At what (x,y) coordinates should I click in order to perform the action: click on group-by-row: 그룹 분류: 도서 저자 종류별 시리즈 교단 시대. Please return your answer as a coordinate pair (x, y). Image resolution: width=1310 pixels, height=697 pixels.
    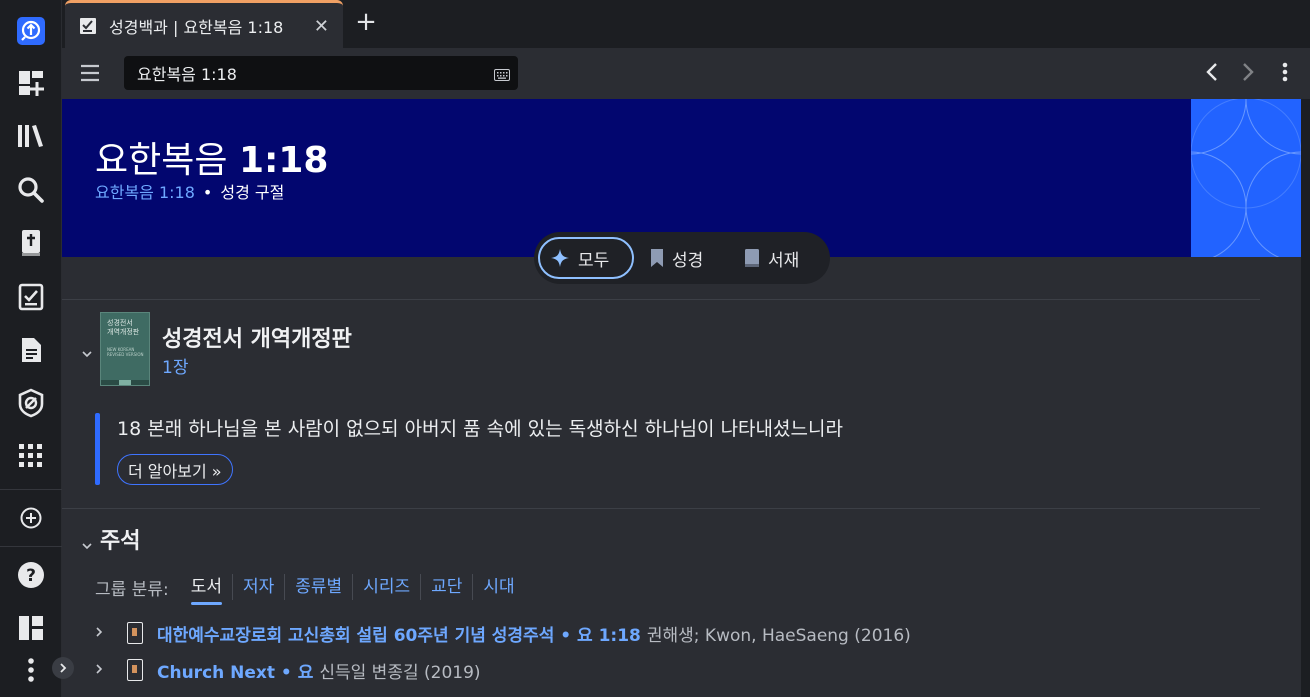
    Looking at the image, I should click on (310, 589).